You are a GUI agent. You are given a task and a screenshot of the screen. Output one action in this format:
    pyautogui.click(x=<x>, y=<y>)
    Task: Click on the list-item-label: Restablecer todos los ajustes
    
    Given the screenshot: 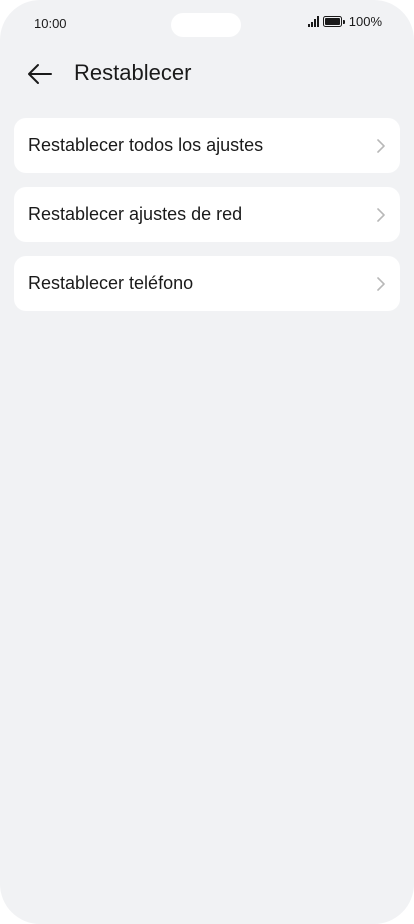 What is the action you would take?
    pyautogui.click(x=146, y=145)
    